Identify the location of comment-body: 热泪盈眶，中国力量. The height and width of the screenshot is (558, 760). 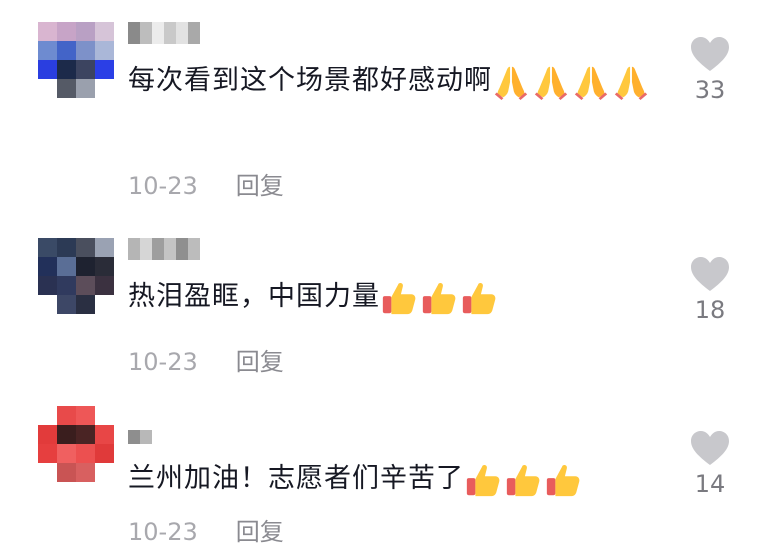
(254, 296).